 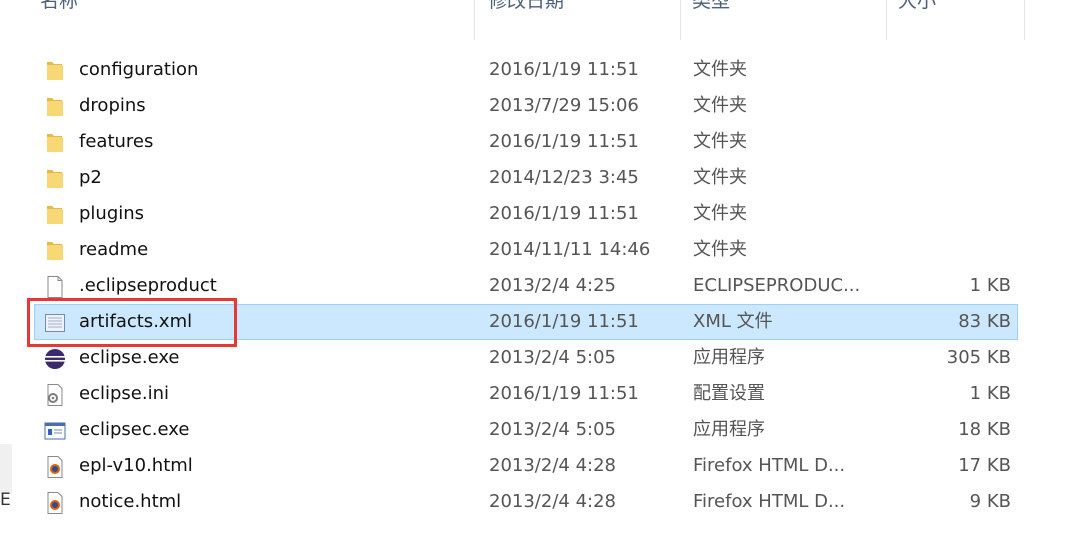 What do you see at coordinates (55, 431) in the screenshot?
I see `console-app-icon` at bounding box center [55, 431].